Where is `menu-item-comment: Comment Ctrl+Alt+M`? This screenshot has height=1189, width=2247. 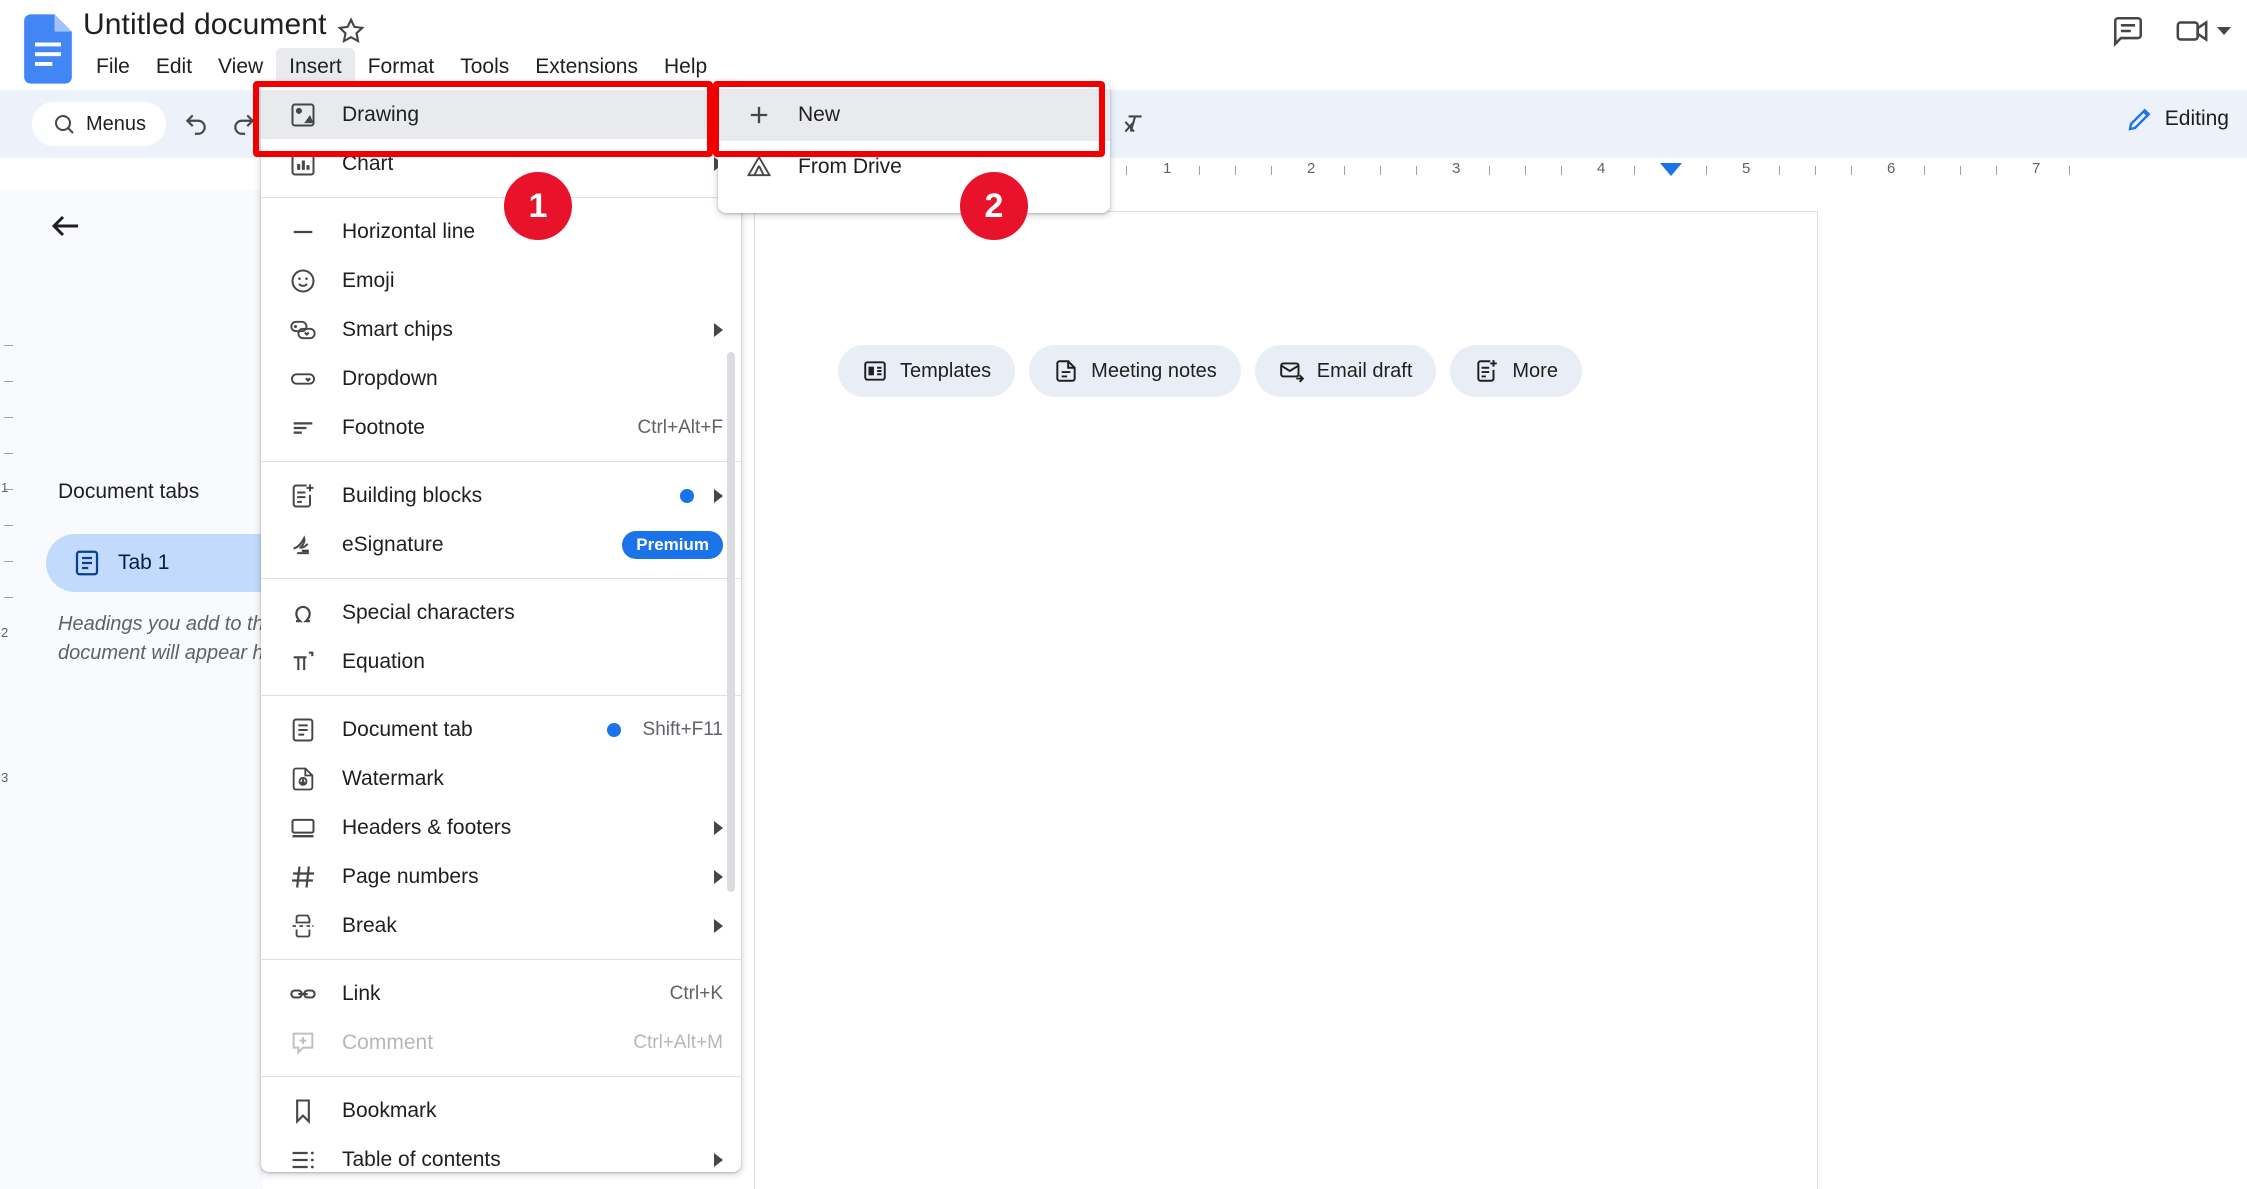
menu-item-comment: Comment Ctrl+Alt+M is located at coordinates (501, 1042).